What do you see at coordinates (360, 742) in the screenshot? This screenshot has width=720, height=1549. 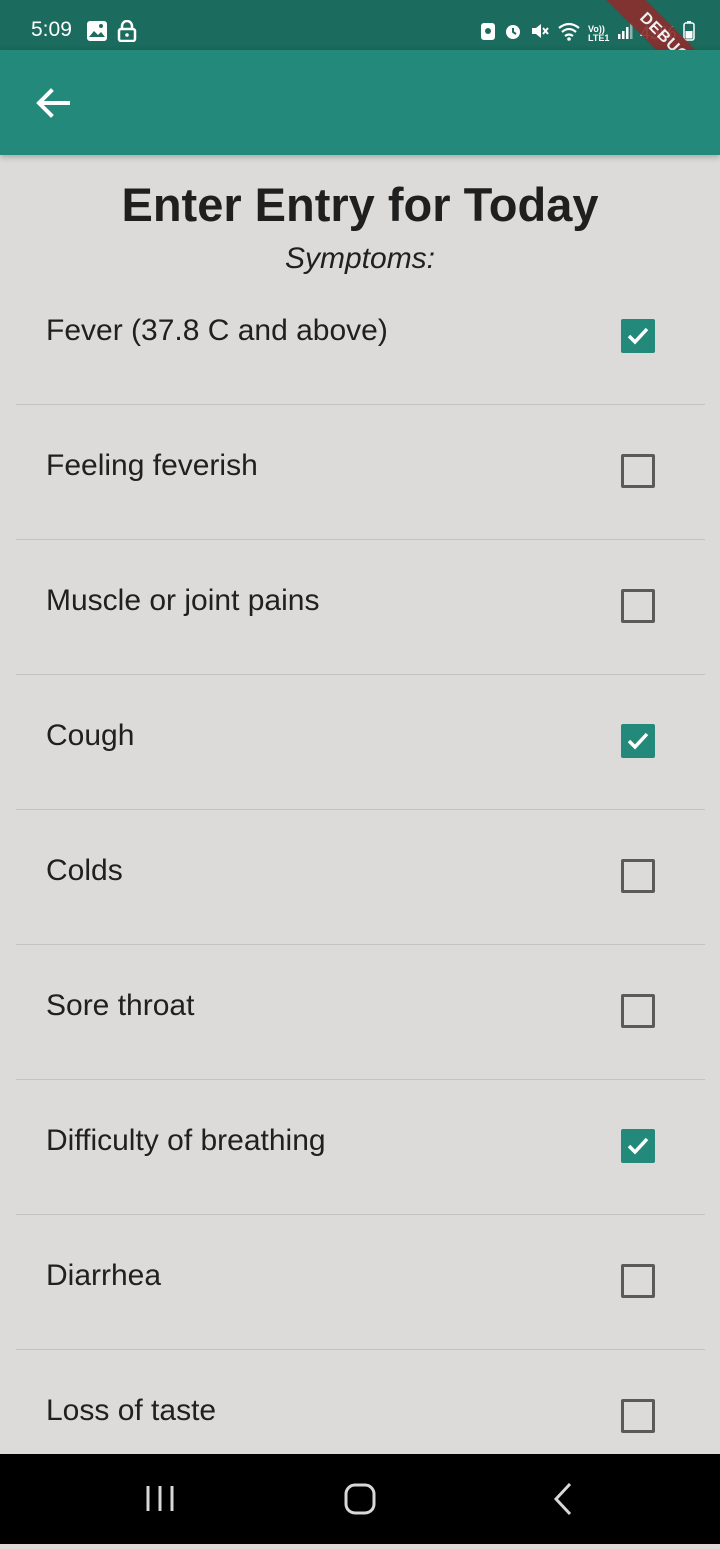 I see `symptom-row: Cough` at bounding box center [360, 742].